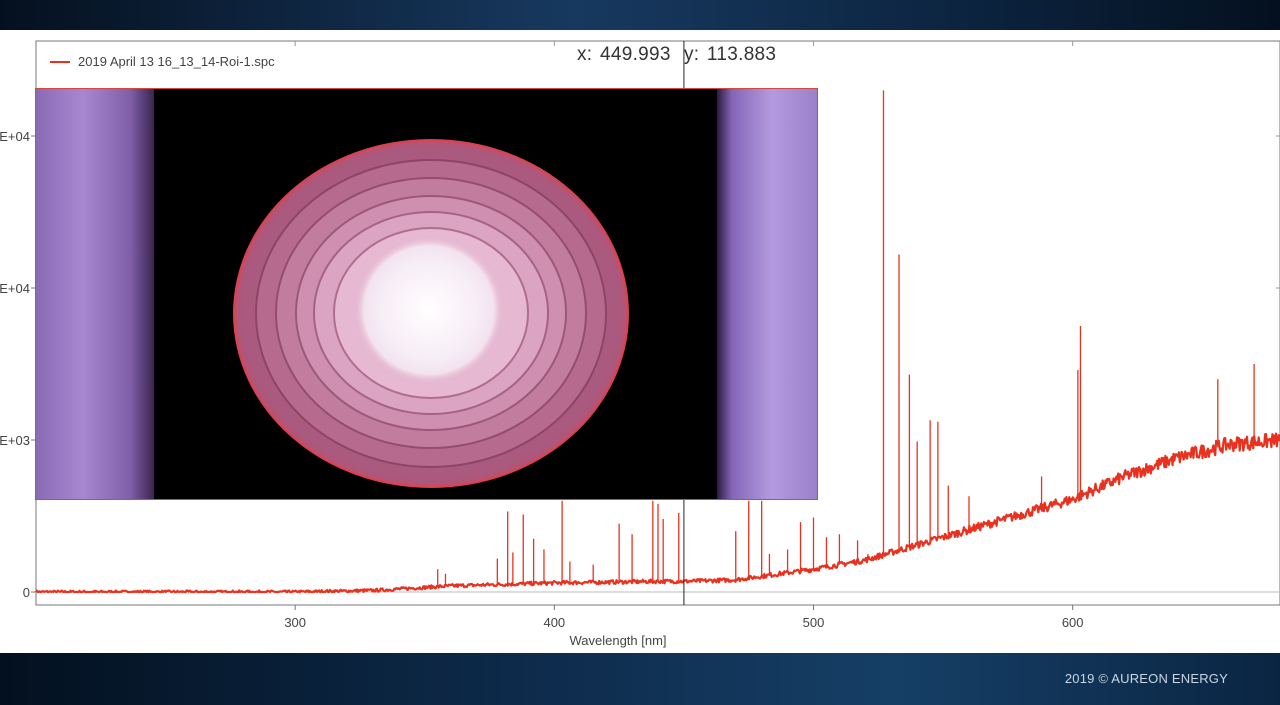  I want to click on x-tick-label: 500, so click(814, 622).